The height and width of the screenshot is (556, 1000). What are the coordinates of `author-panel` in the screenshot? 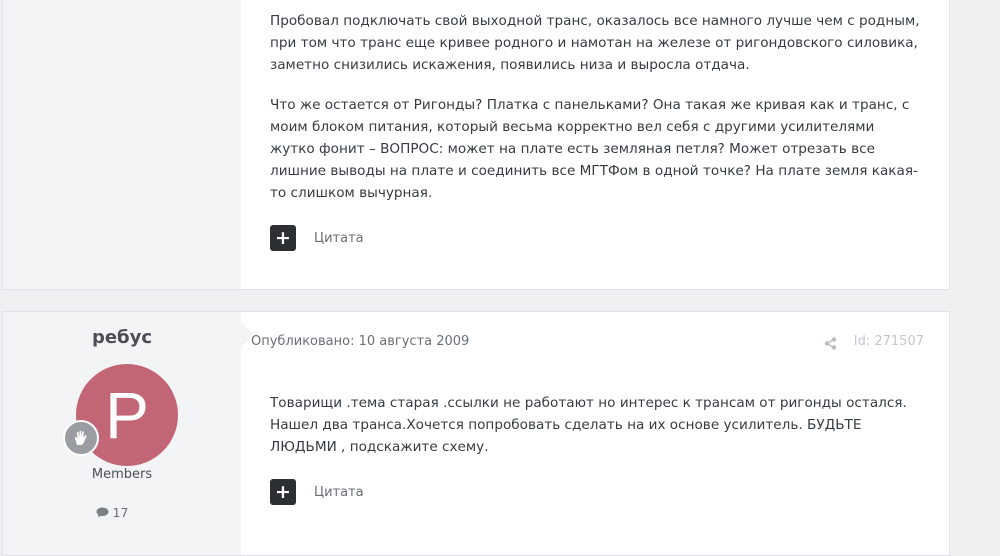 It's located at (122, 144).